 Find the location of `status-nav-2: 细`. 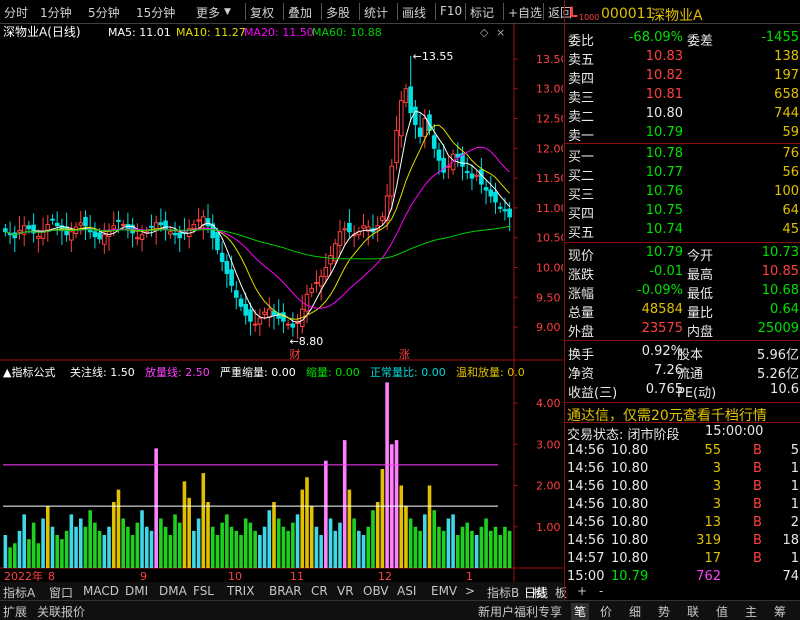

status-nav-2: 细 is located at coordinates (635, 611).